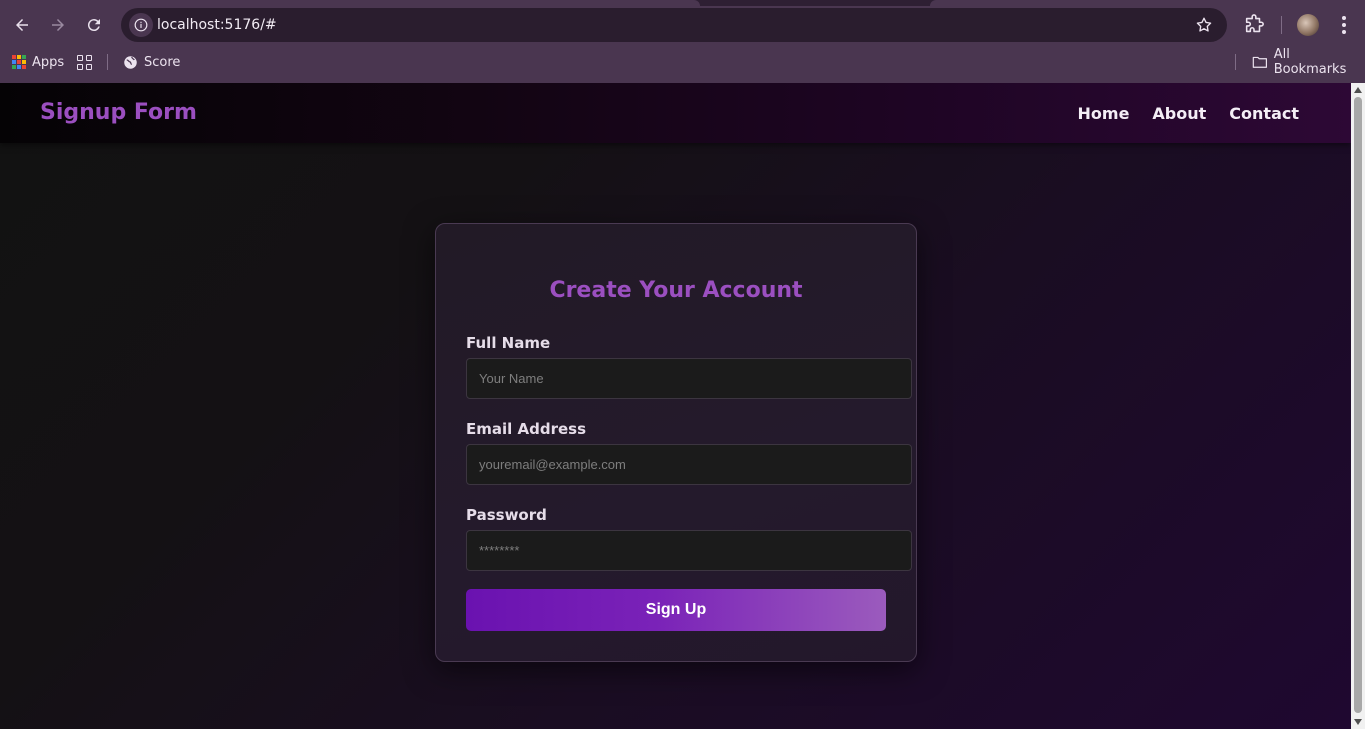 The height and width of the screenshot is (729, 1365). What do you see at coordinates (1147, 3) in the screenshot?
I see `browser-tab` at bounding box center [1147, 3].